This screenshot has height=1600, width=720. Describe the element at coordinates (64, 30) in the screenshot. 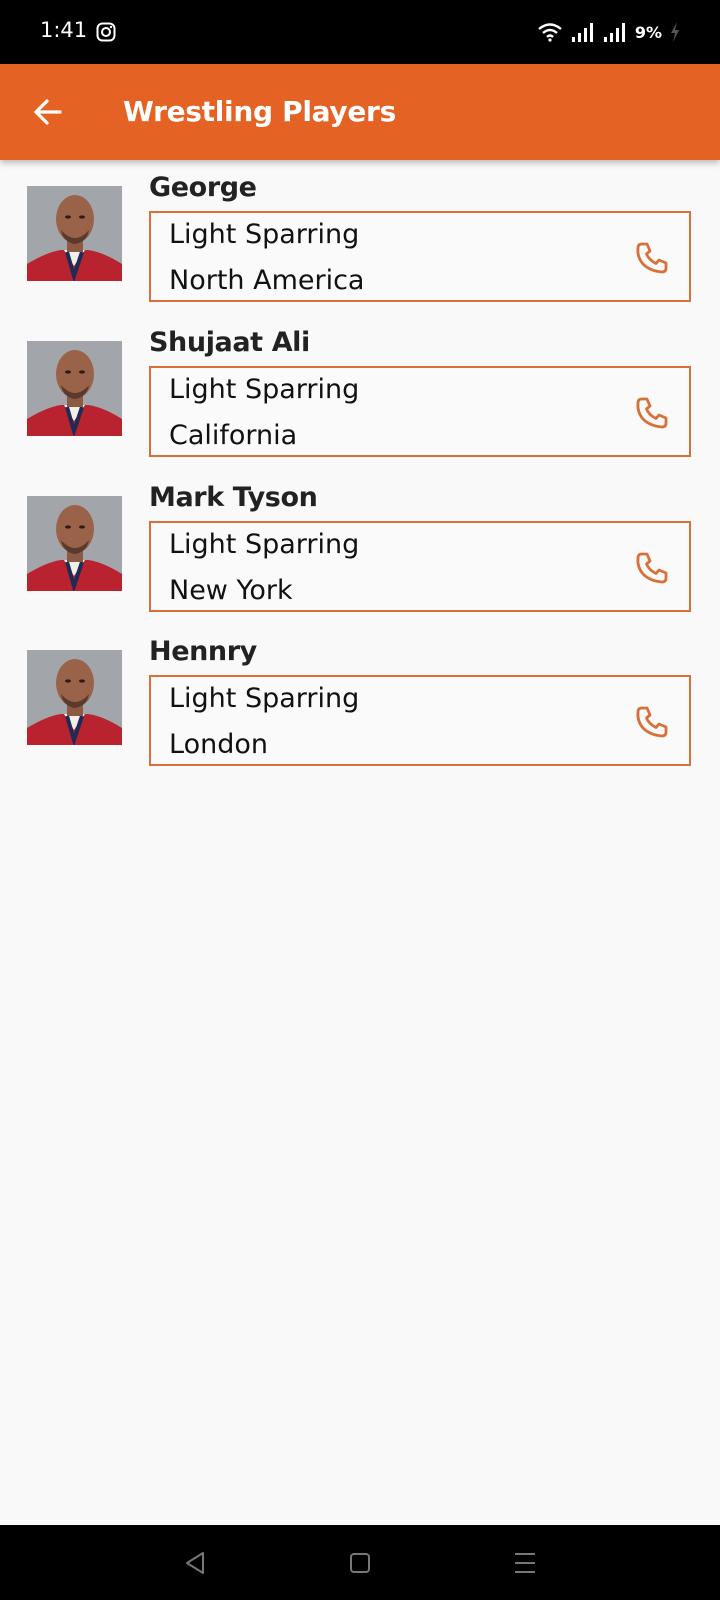

I see `status-time: 1:41` at that location.